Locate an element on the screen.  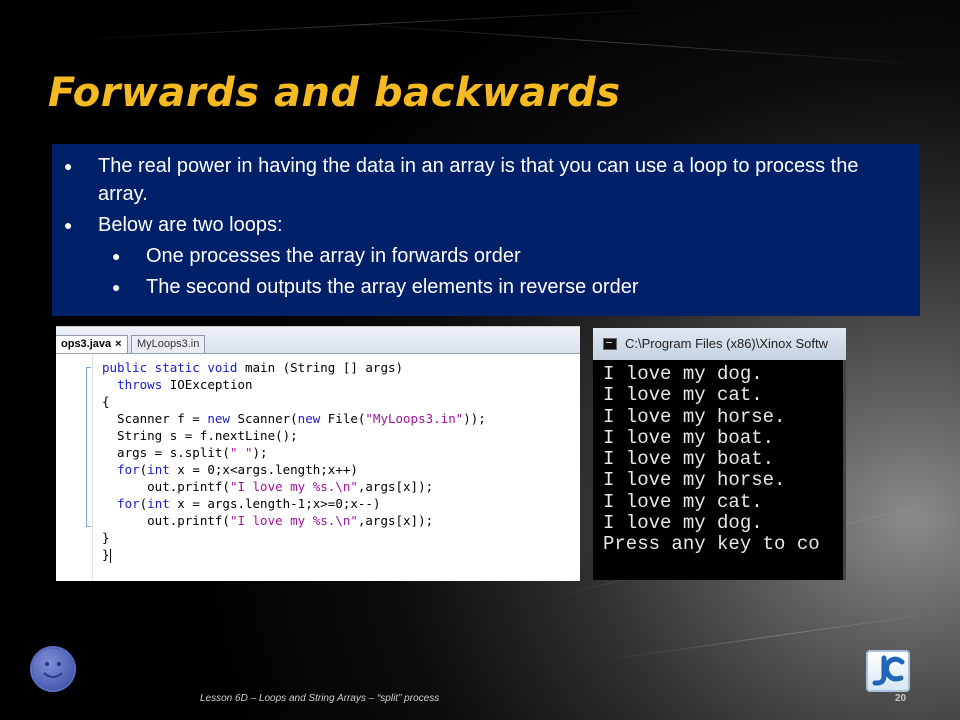
bullet-item: ● Below are two loops: is located at coordinates (479, 225).